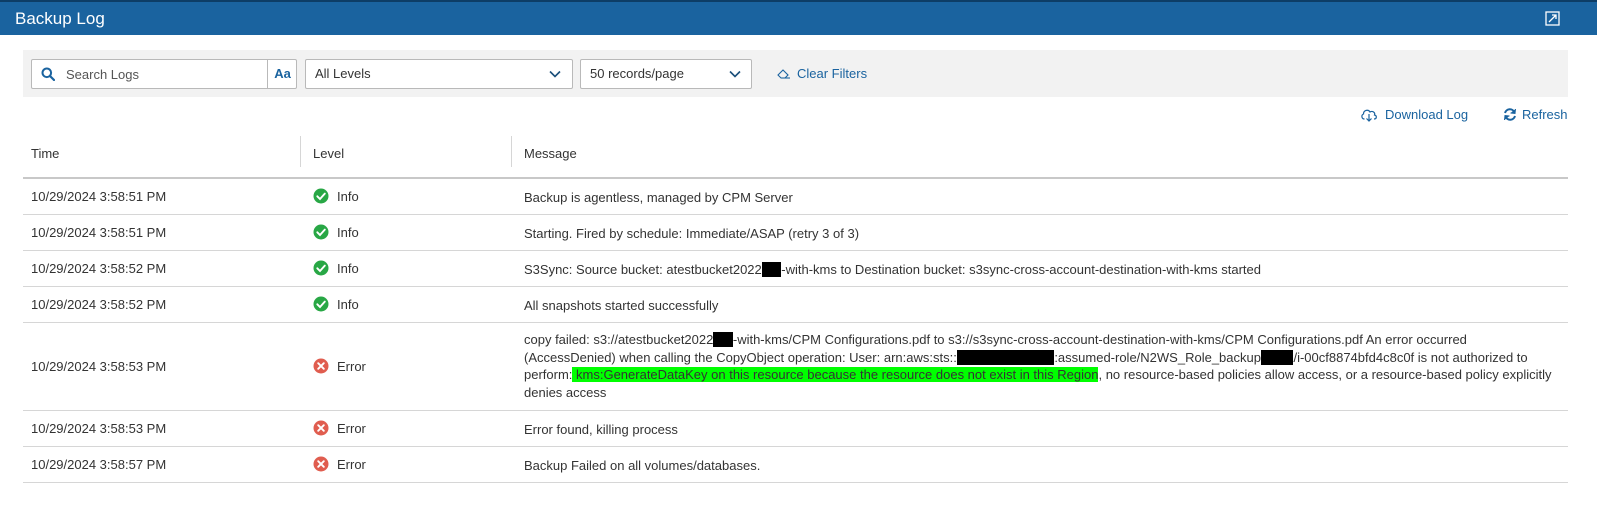 This screenshot has height=521, width=1597. Describe the element at coordinates (642, 465) in the screenshot. I see `message-text: Backup Failed on all volumes/databases.` at that location.